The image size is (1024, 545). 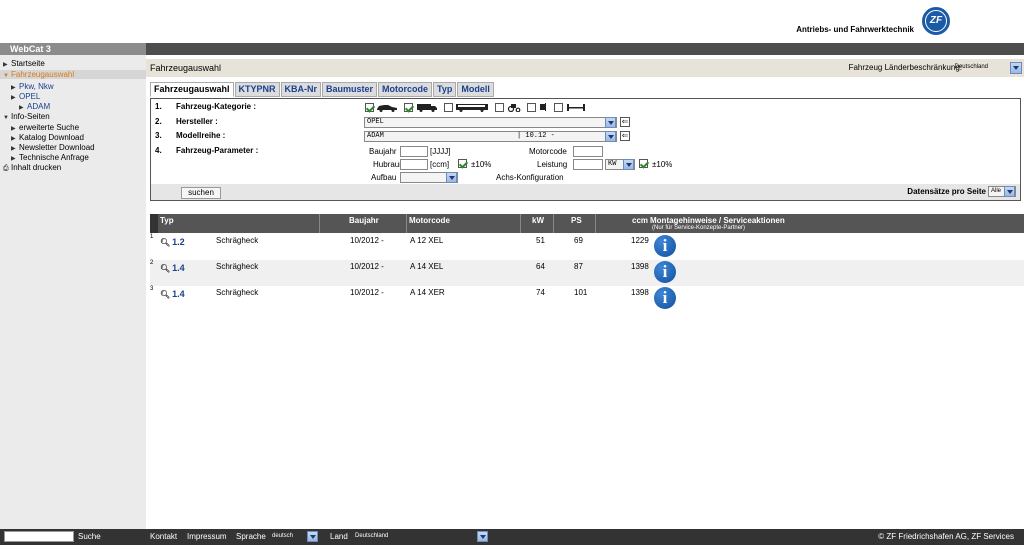 I want to click on col-kw: kW, so click(x=538, y=220).